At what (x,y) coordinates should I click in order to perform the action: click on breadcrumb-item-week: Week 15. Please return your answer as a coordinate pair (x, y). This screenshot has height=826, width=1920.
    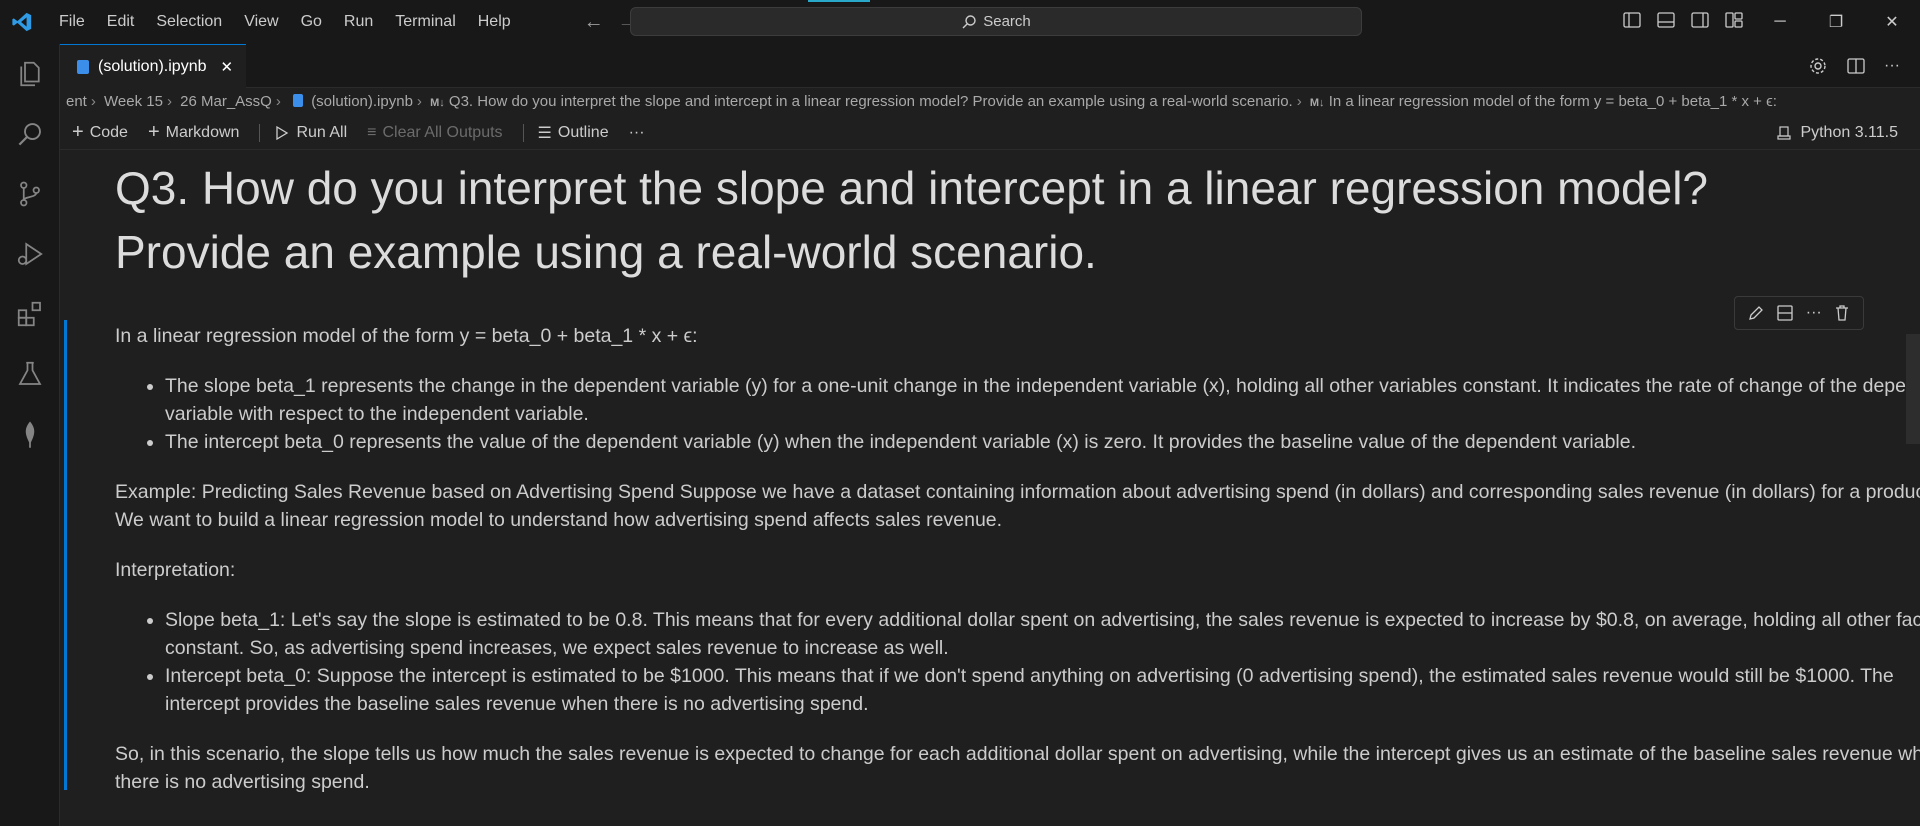
    Looking at the image, I should click on (133, 101).